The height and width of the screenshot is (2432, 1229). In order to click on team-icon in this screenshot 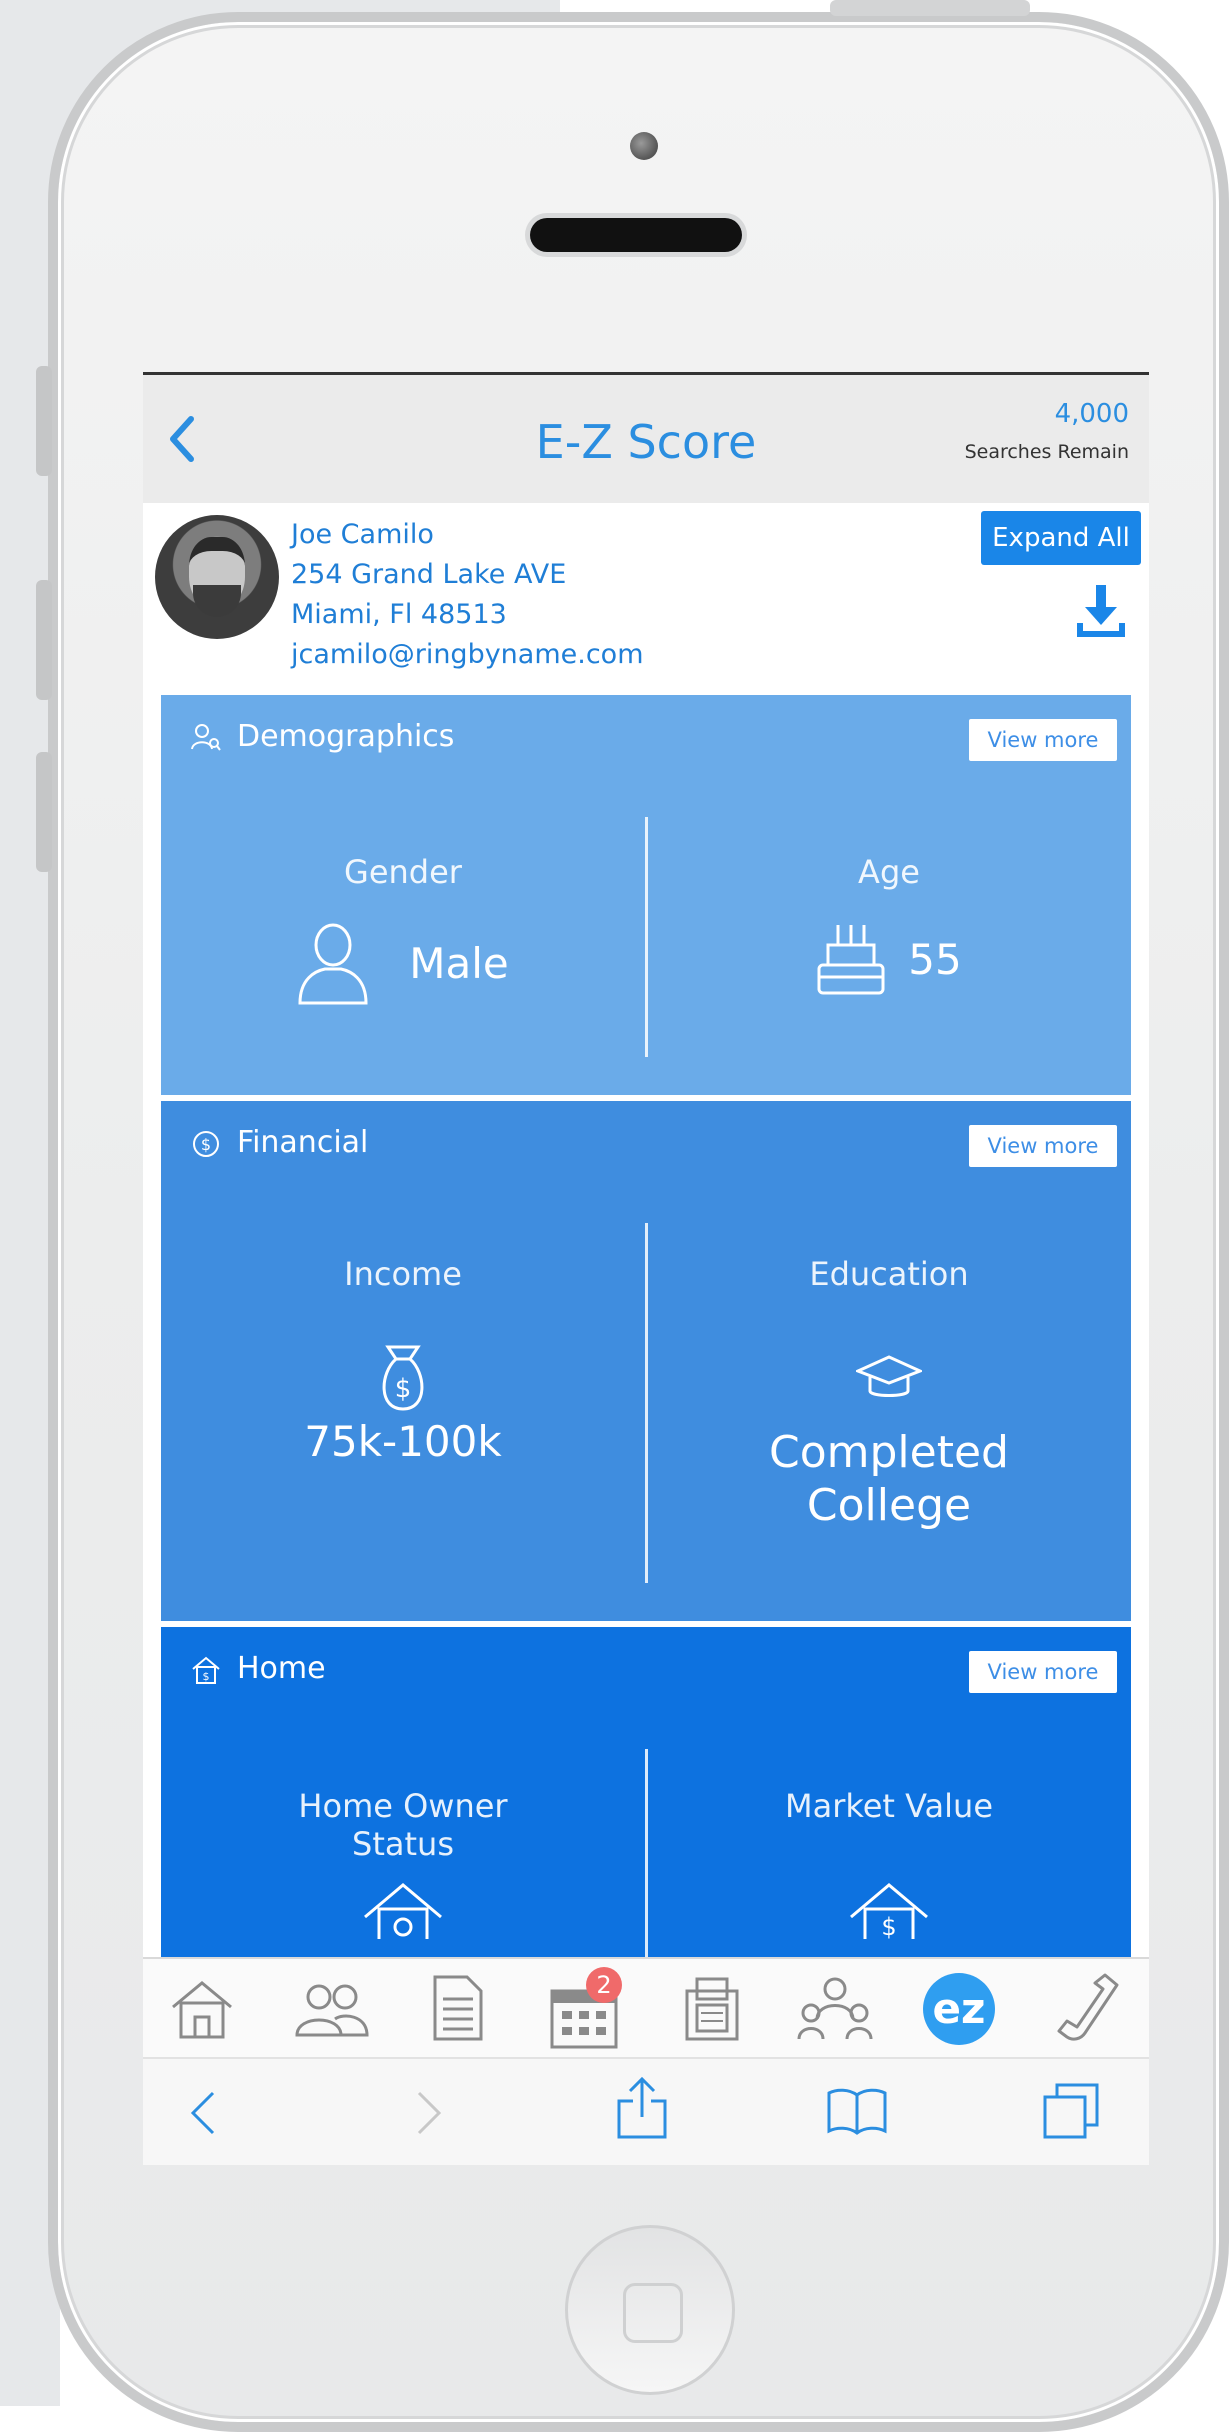, I will do `click(835, 2009)`.